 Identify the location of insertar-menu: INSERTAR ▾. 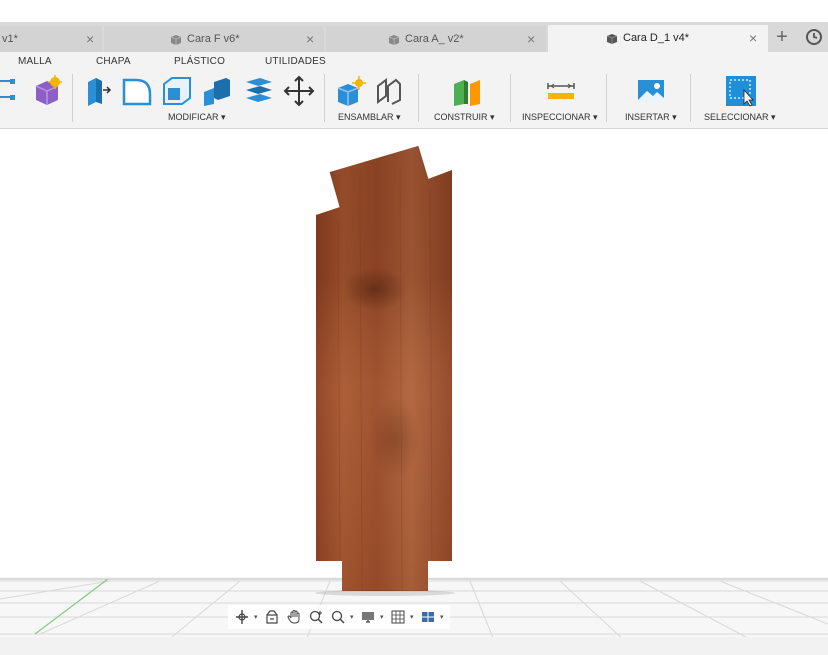
(651, 117).